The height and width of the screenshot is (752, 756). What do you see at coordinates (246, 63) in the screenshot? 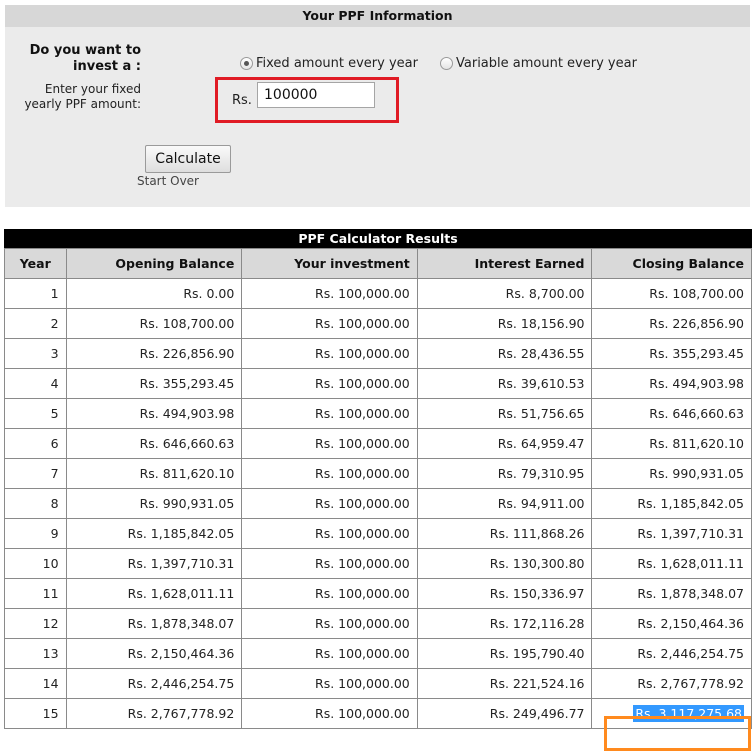
I see `radio-fixed-icon` at bounding box center [246, 63].